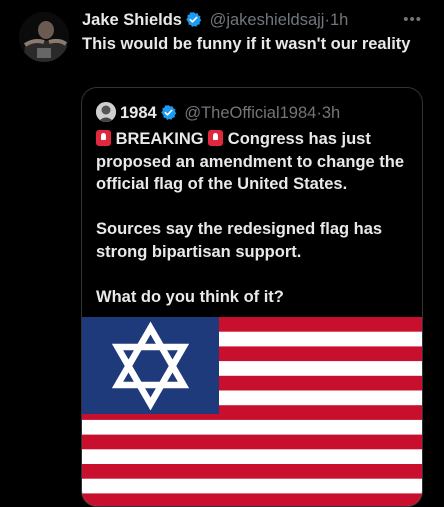 This screenshot has height=507, width=444. I want to click on more-horizontal-icon: •••, so click(412, 19).